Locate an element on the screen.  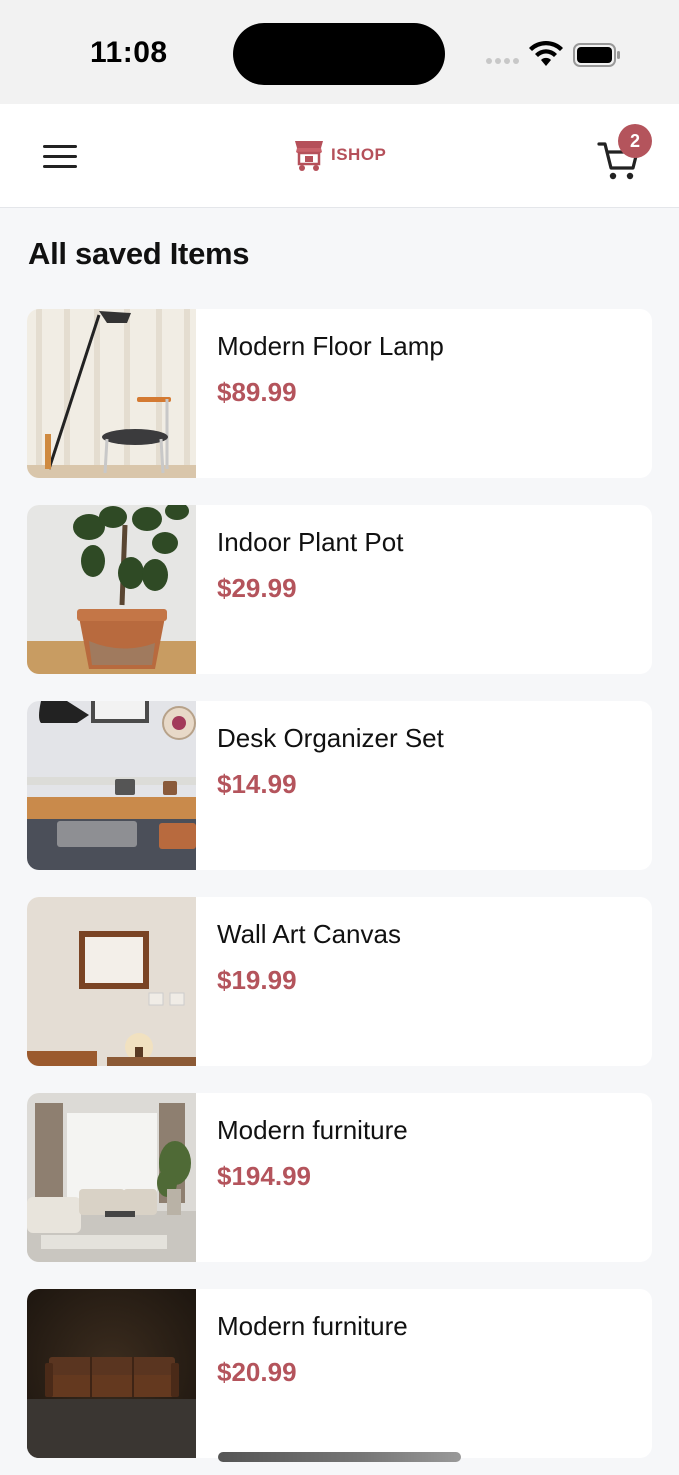
product-image-floor-lamp is located at coordinates (111, 393).